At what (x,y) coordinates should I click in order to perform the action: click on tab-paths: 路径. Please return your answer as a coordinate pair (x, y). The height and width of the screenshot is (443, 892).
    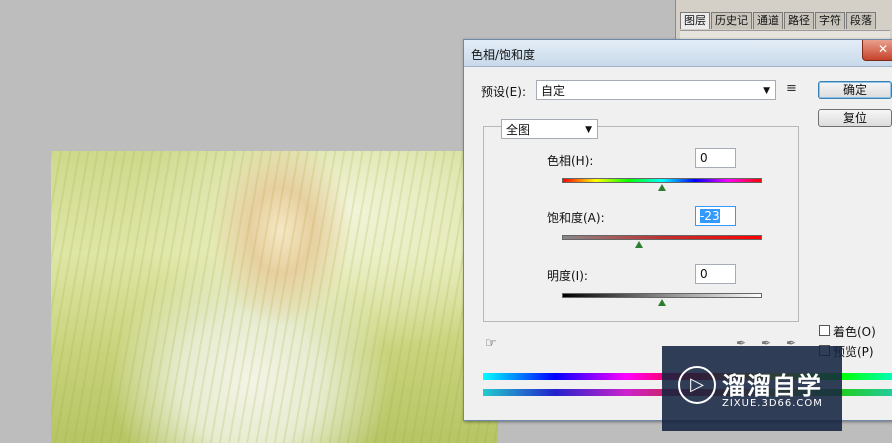
    Looking at the image, I should click on (799, 20).